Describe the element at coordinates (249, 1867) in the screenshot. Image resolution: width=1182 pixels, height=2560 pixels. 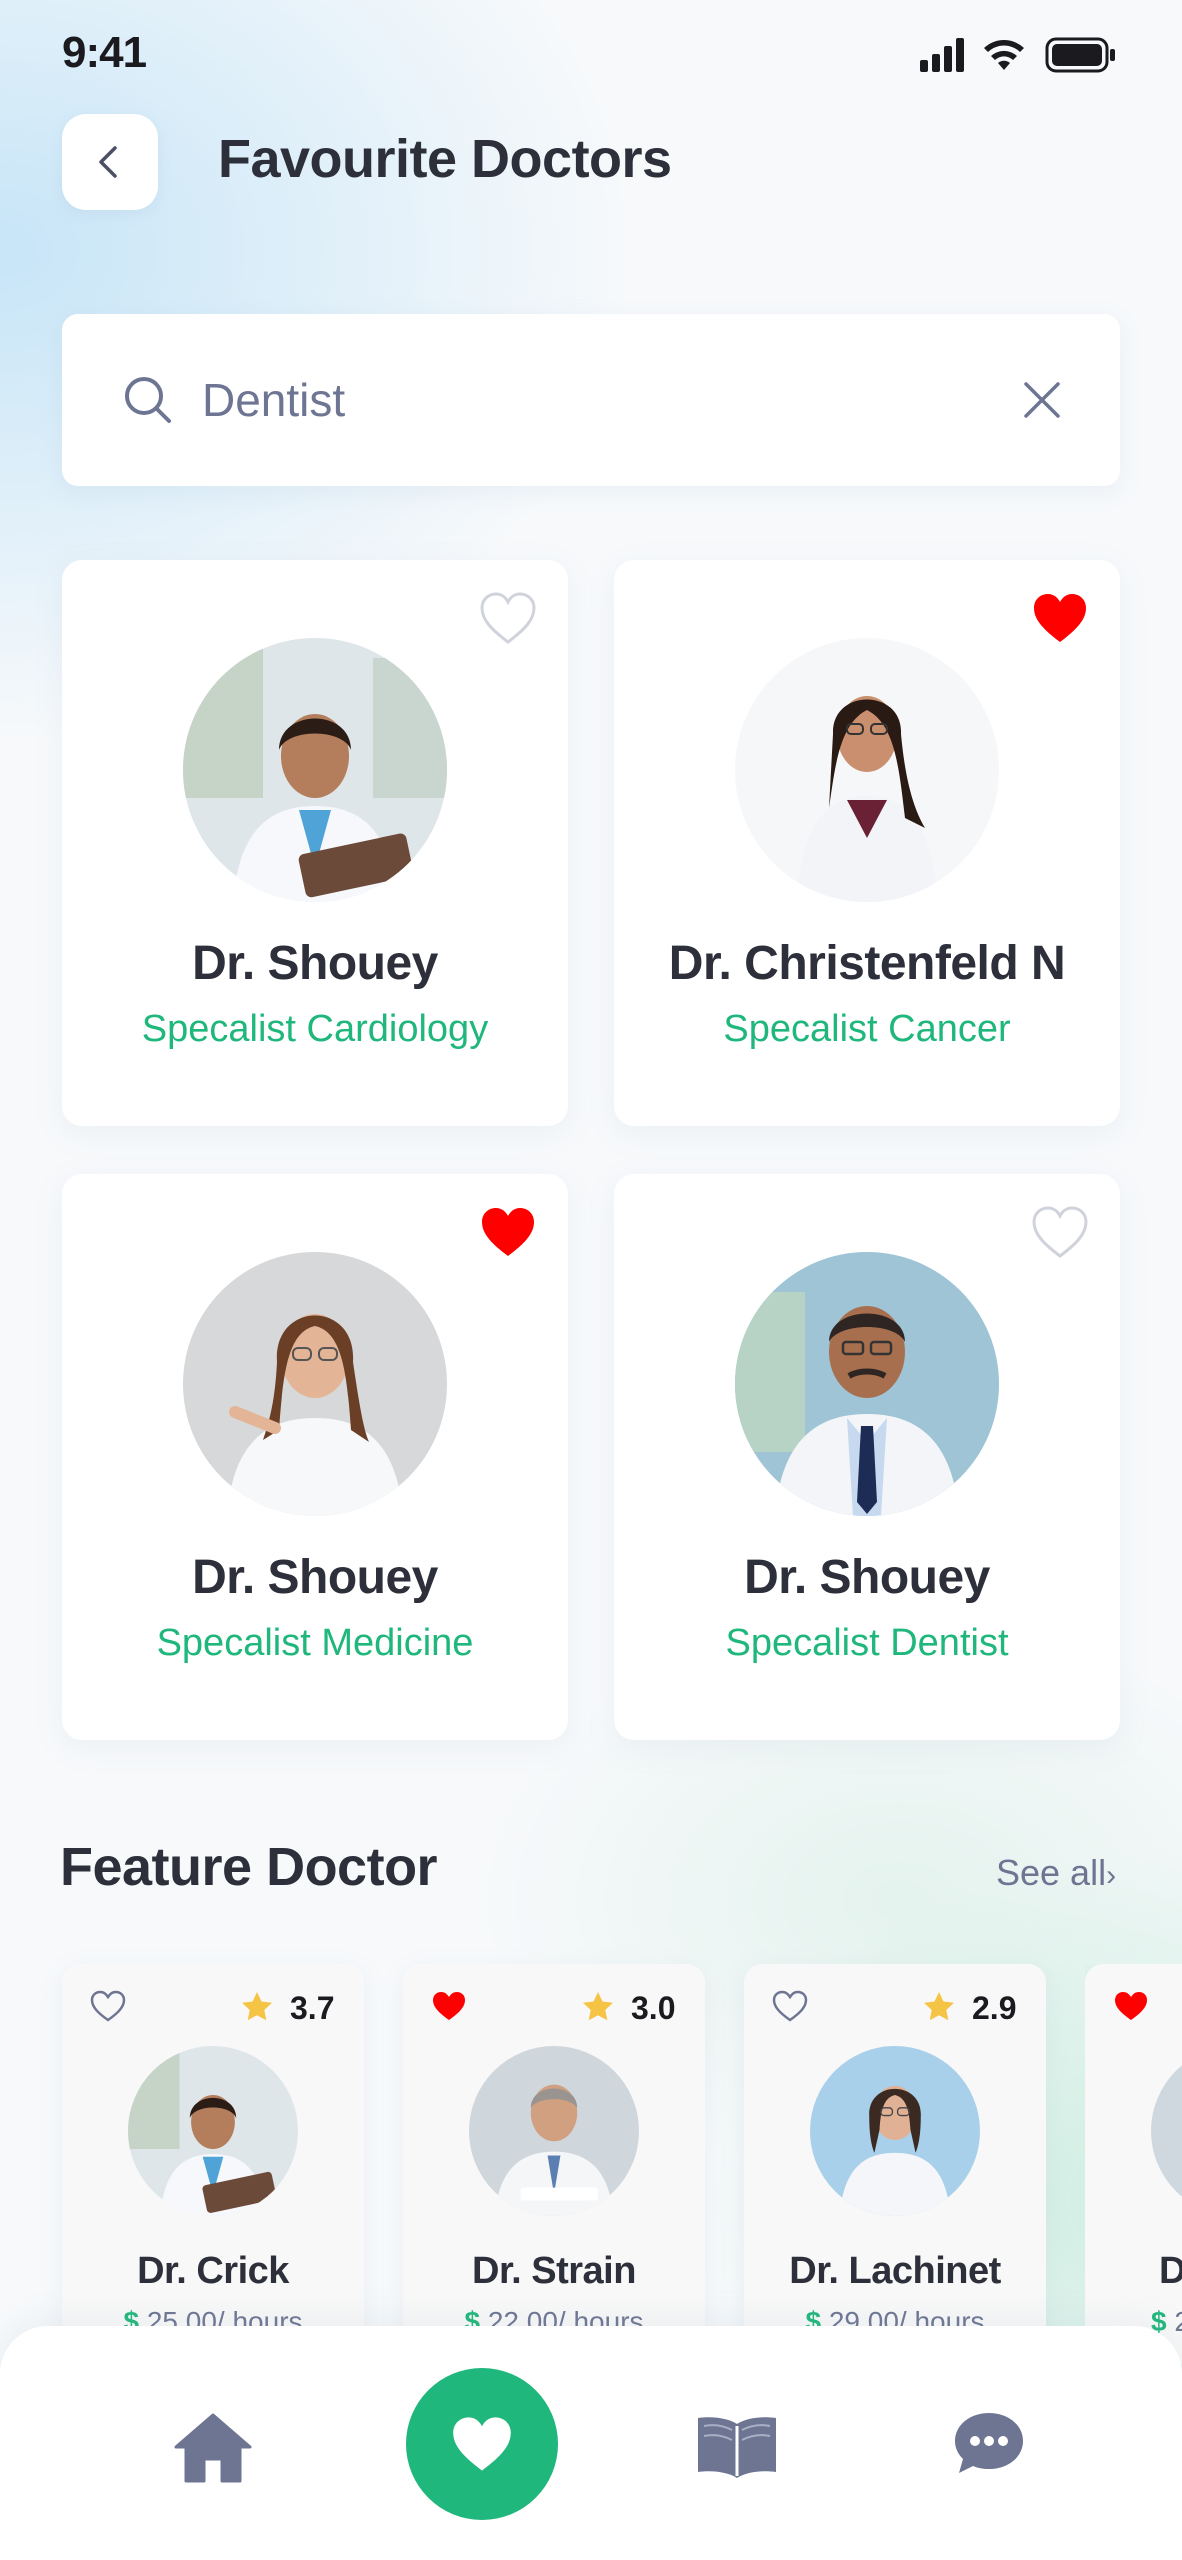
I see `section-title: Feature Doctor` at that location.